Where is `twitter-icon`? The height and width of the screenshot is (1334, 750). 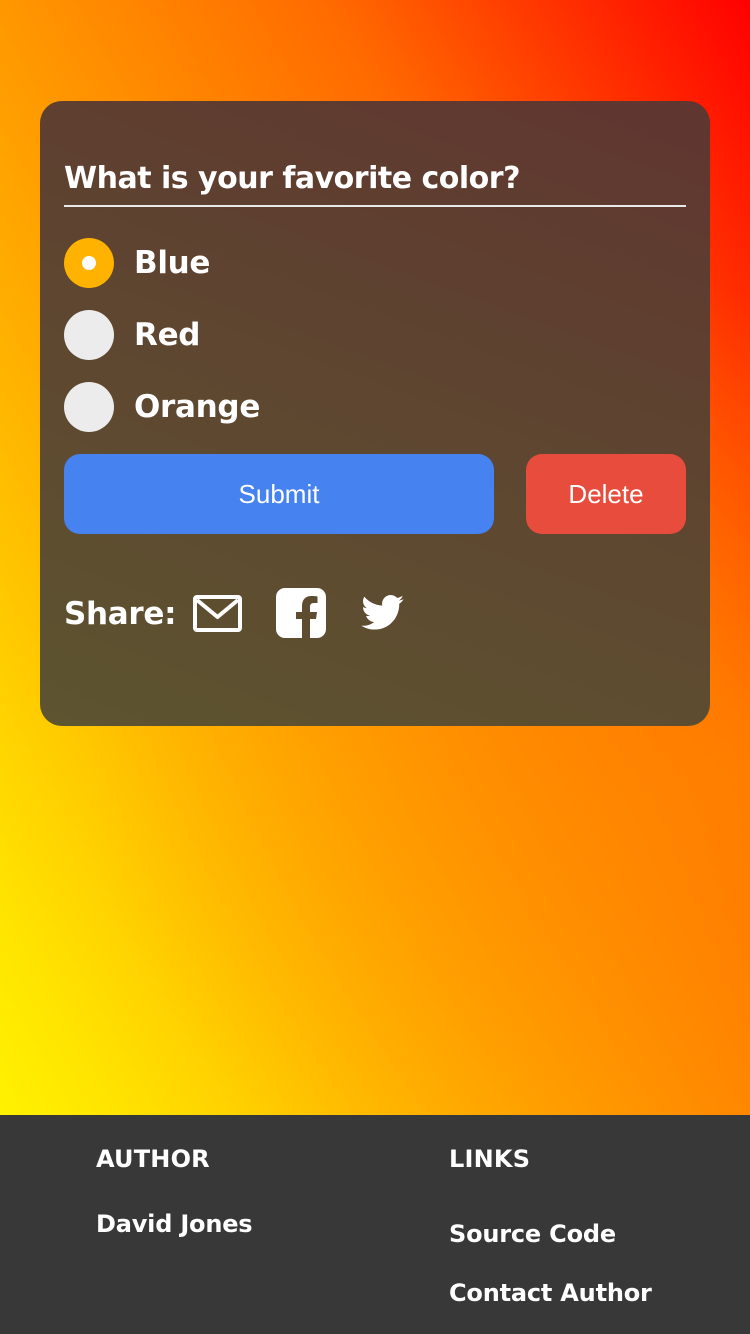
twitter-icon is located at coordinates (383, 615).